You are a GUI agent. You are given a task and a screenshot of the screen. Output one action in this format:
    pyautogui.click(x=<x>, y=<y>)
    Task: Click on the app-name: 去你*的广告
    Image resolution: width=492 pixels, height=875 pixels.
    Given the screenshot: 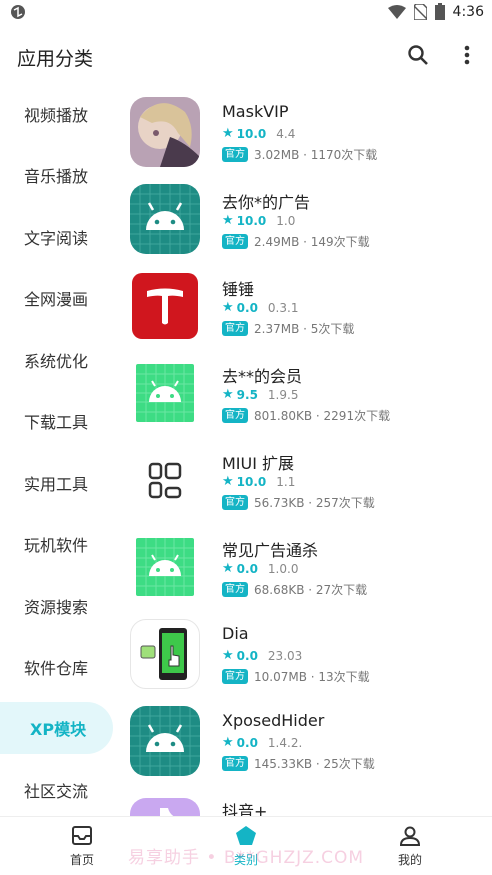 What is the action you would take?
    pyautogui.click(x=266, y=202)
    